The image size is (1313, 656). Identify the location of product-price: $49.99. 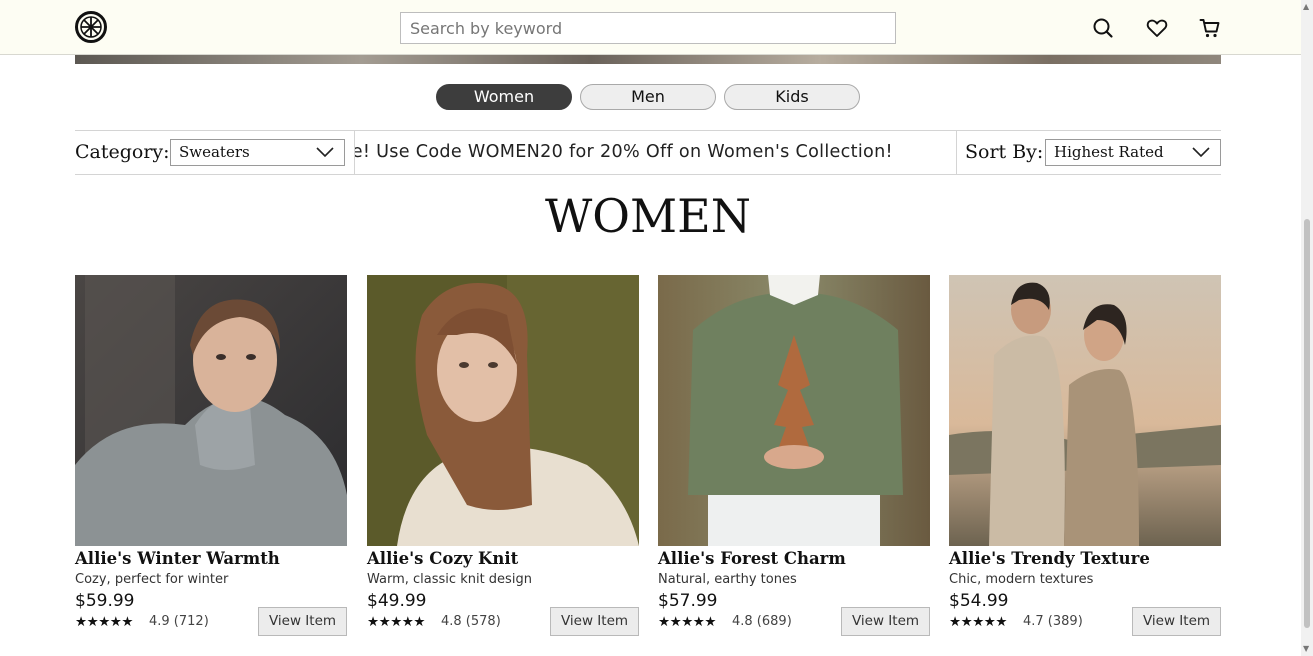
(397, 601).